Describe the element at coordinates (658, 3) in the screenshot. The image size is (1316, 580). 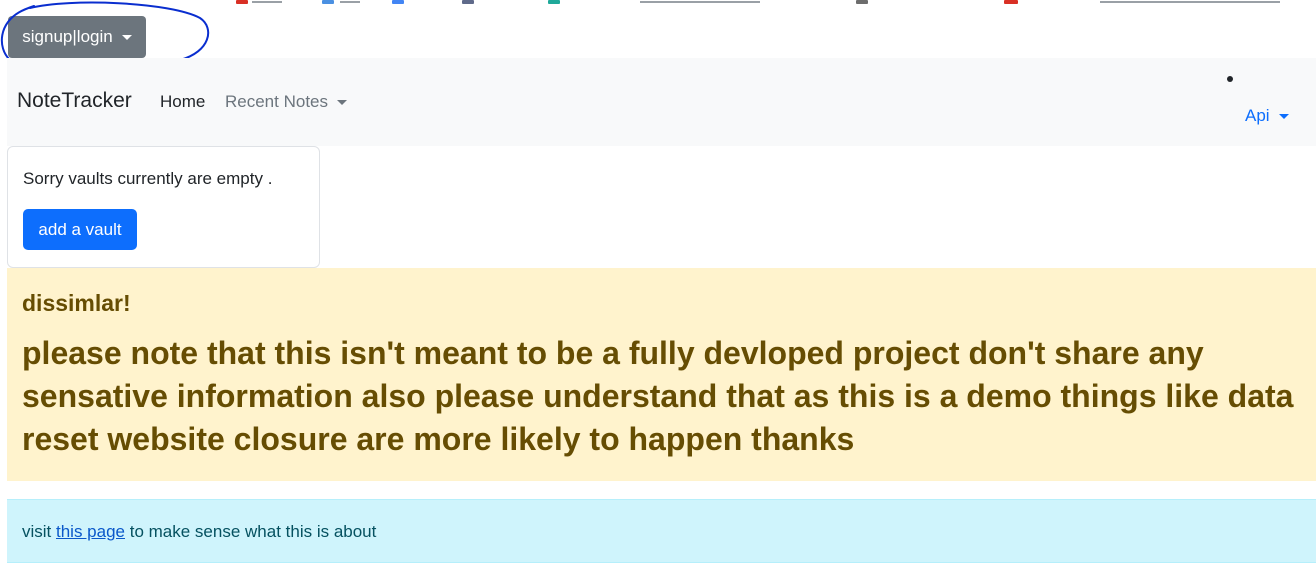
I see `bookmarks-bar-strip` at that location.